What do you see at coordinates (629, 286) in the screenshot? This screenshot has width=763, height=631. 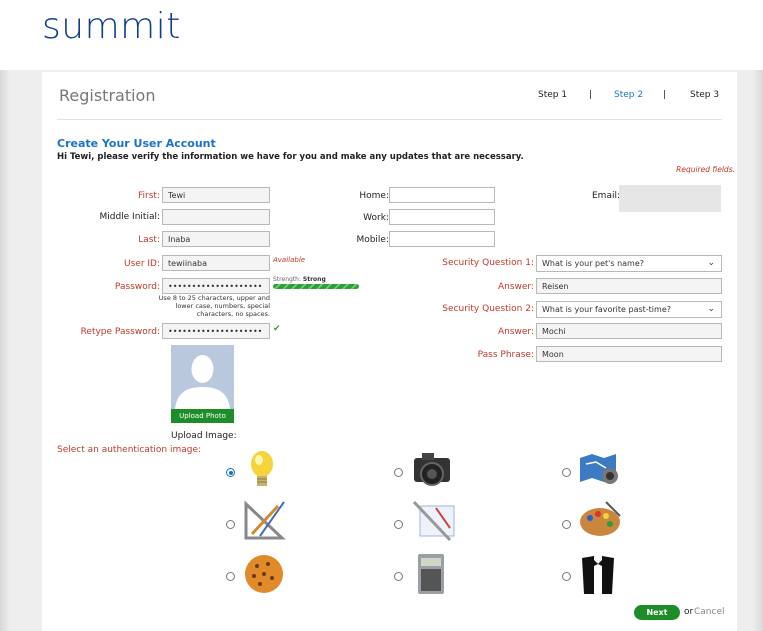 I see `answer-1-input: Reisen` at bounding box center [629, 286].